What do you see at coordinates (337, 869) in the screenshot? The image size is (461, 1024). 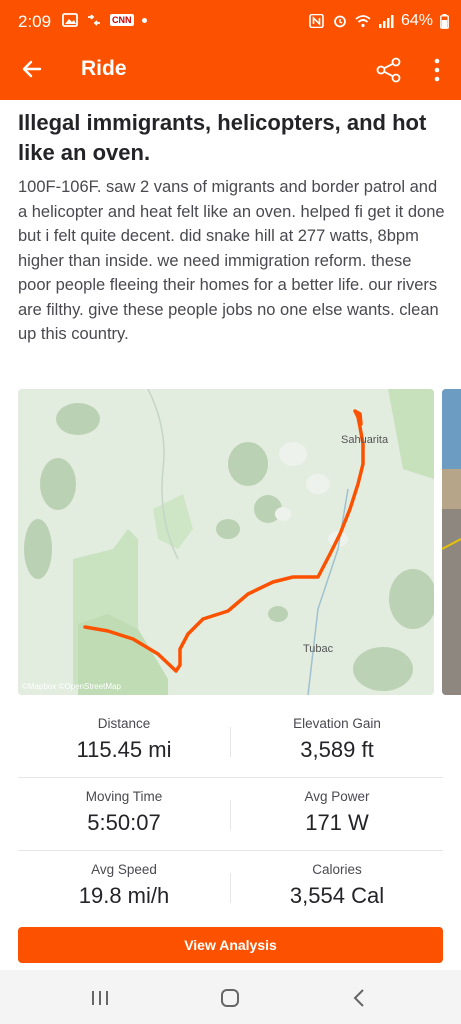 I see `stat-label: Calories` at bounding box center [337, 869].